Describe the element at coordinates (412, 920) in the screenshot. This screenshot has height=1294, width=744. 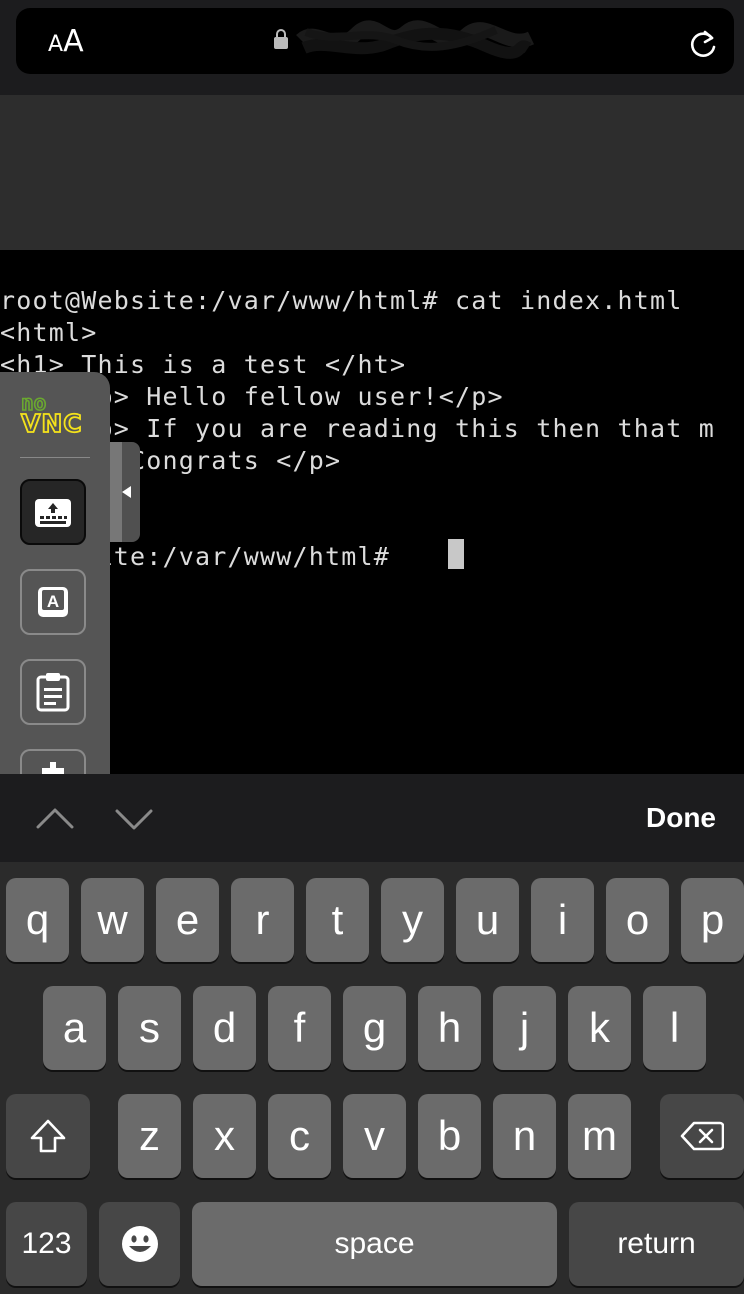
I see `key-y: y` at that location.